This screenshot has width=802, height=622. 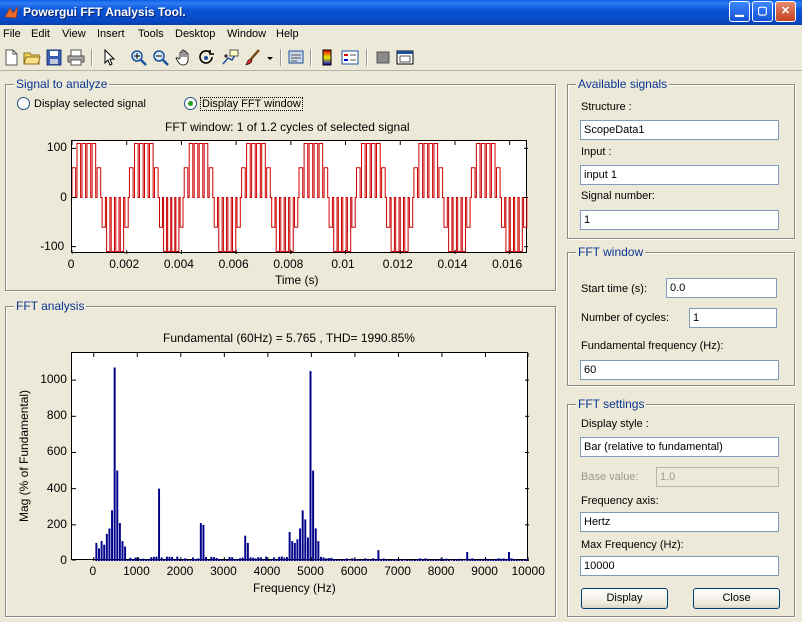 I want to click on menu-view: View, so click(x=74, y=34).